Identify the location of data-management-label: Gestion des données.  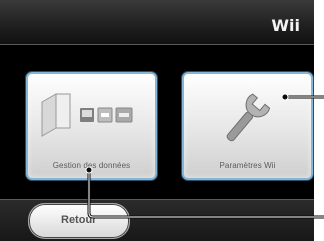
(91, 165).